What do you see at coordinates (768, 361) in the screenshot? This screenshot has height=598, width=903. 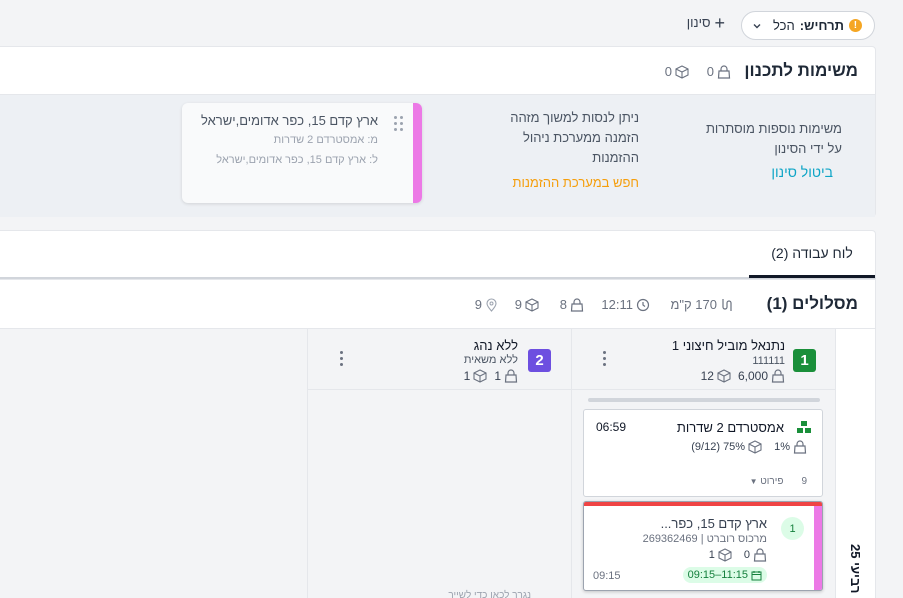 I see `driver-id: 111111` at bounding box center [768, 361].